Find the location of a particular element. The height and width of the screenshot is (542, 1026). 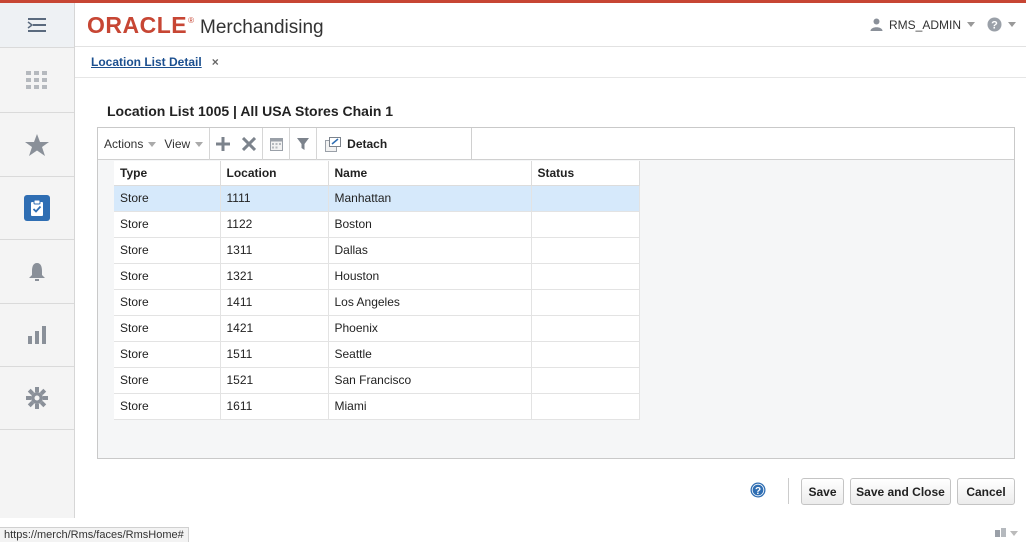

detach-icon is located at coordinates (333, 144).